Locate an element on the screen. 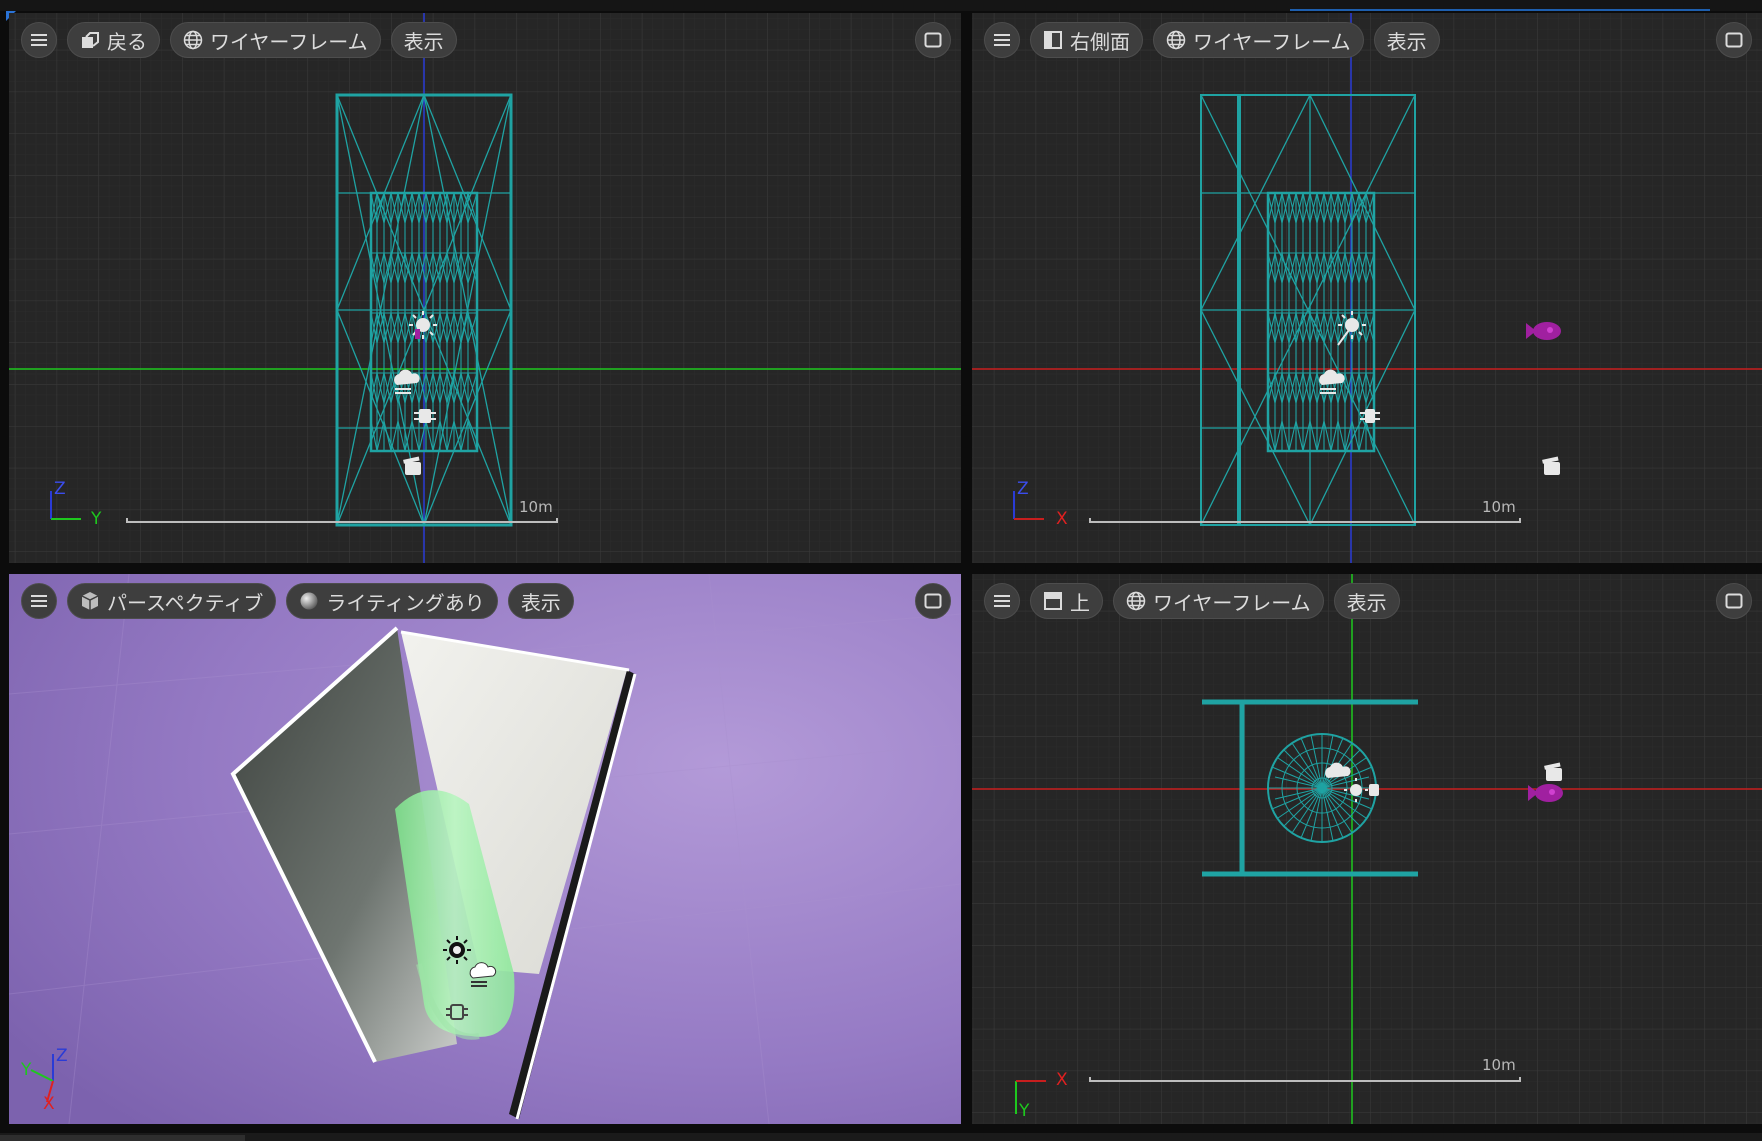 The height and width of the screenshot is (1141, 1762). lit-sphere-icon is located at coordinates (309, 601).